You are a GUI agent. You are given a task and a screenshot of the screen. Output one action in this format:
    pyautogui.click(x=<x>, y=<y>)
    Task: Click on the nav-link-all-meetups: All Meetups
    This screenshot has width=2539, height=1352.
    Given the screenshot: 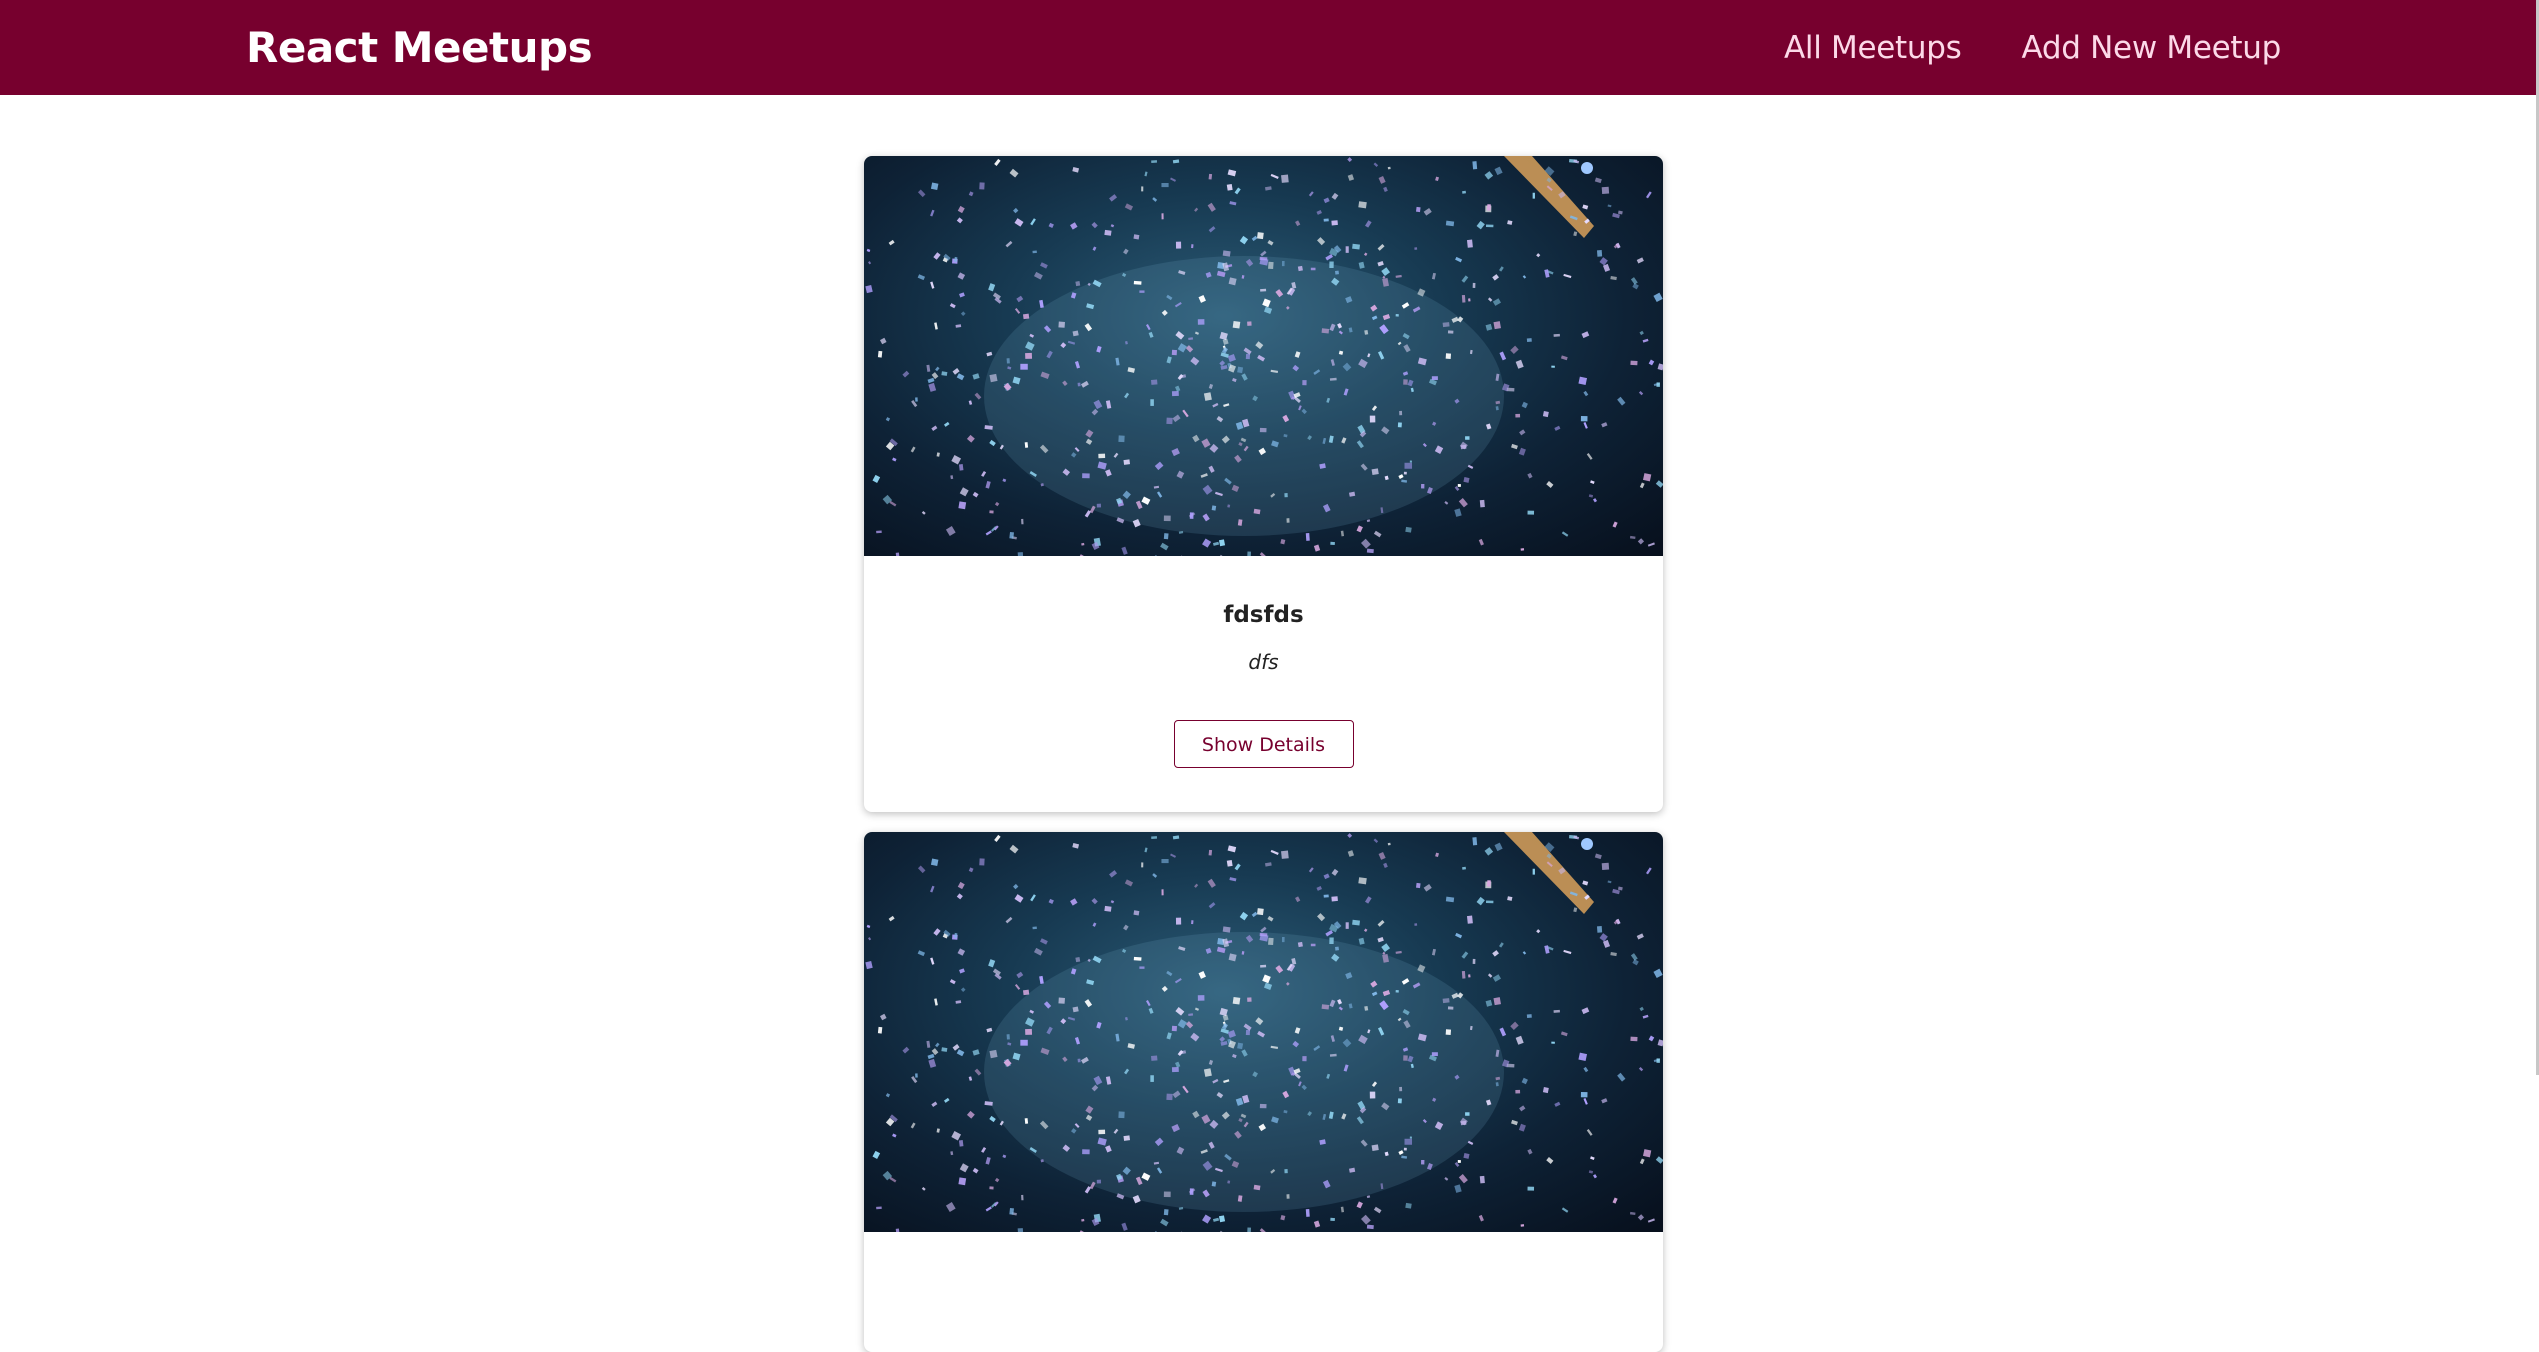 What is the action you would take?
    pyautogui.click(x=1873, y=48)
    